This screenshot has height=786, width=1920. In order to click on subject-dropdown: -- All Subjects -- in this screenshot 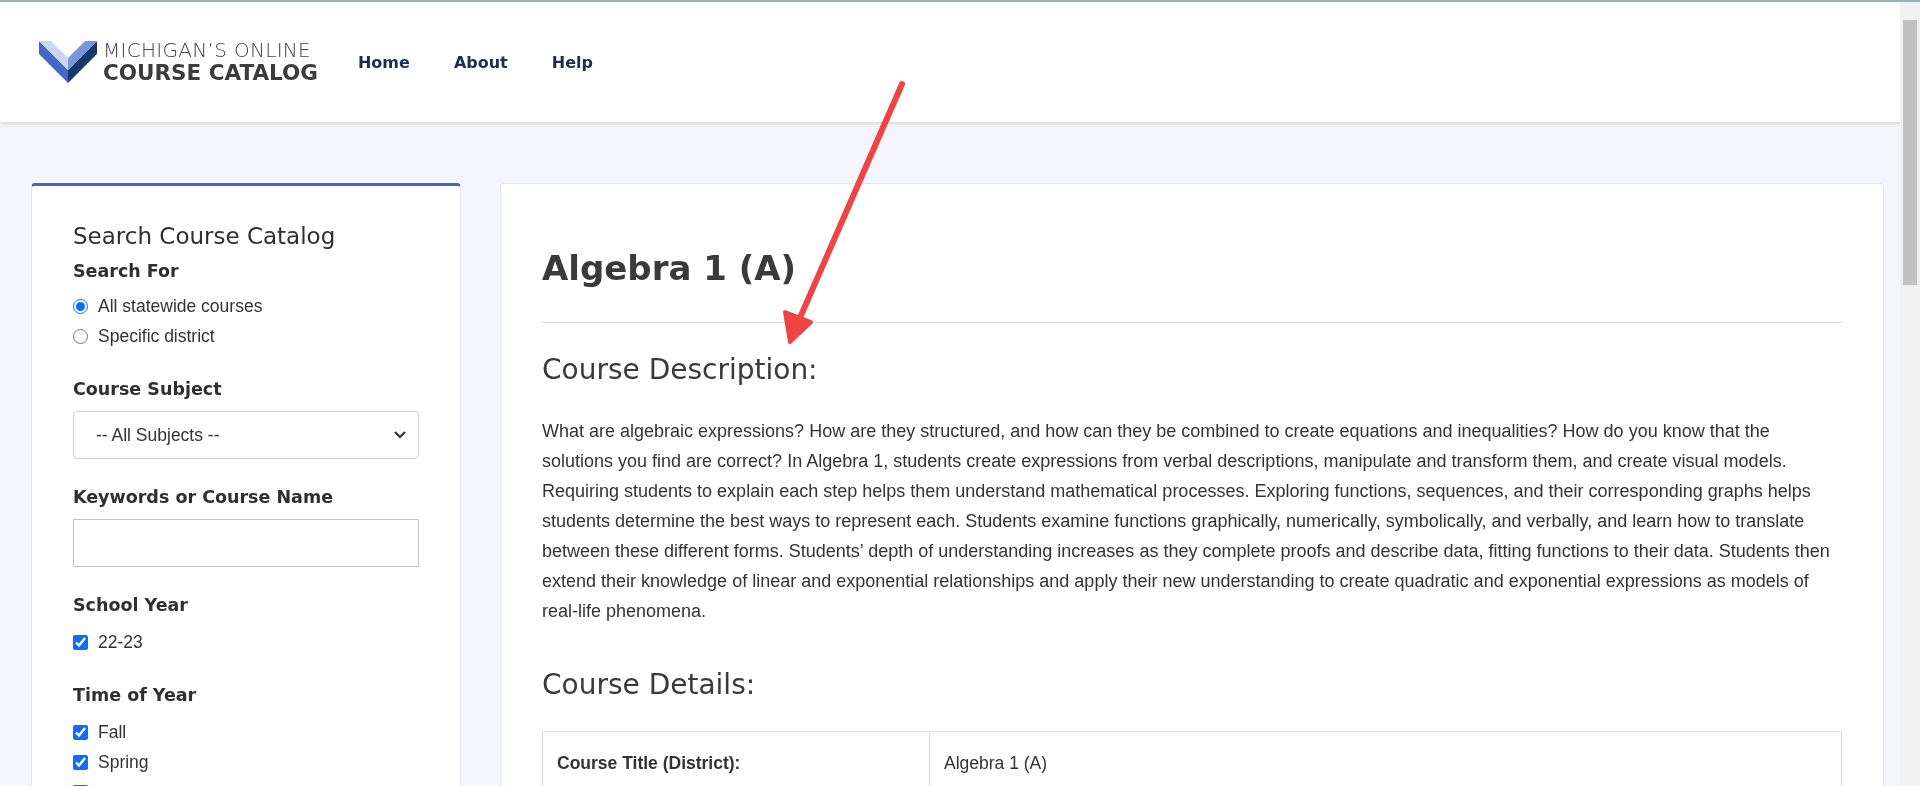, I will do `click(246, 435)`.